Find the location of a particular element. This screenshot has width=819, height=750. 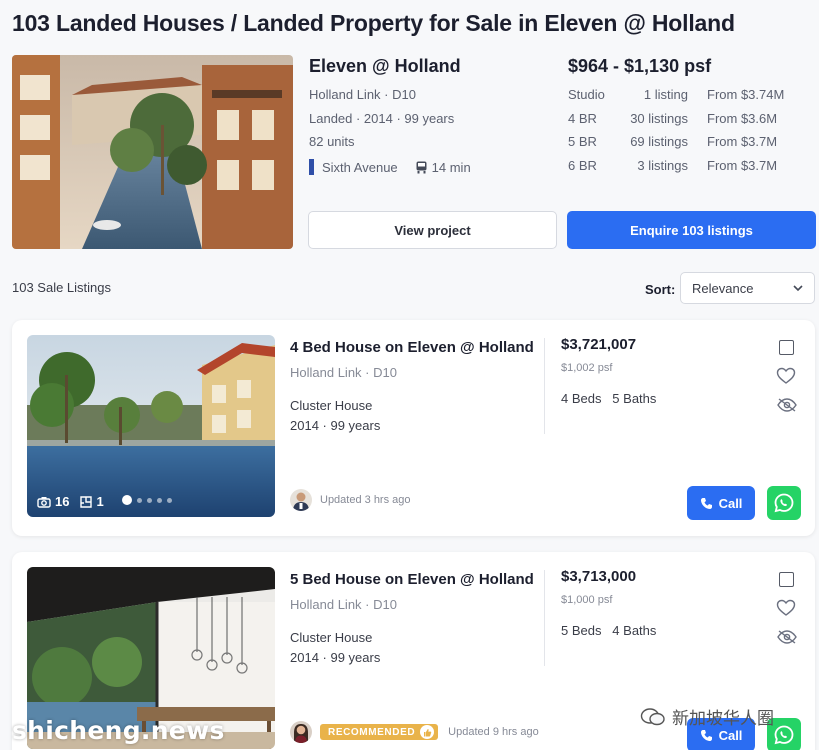

project-photo is located at coordinates (152, 152).